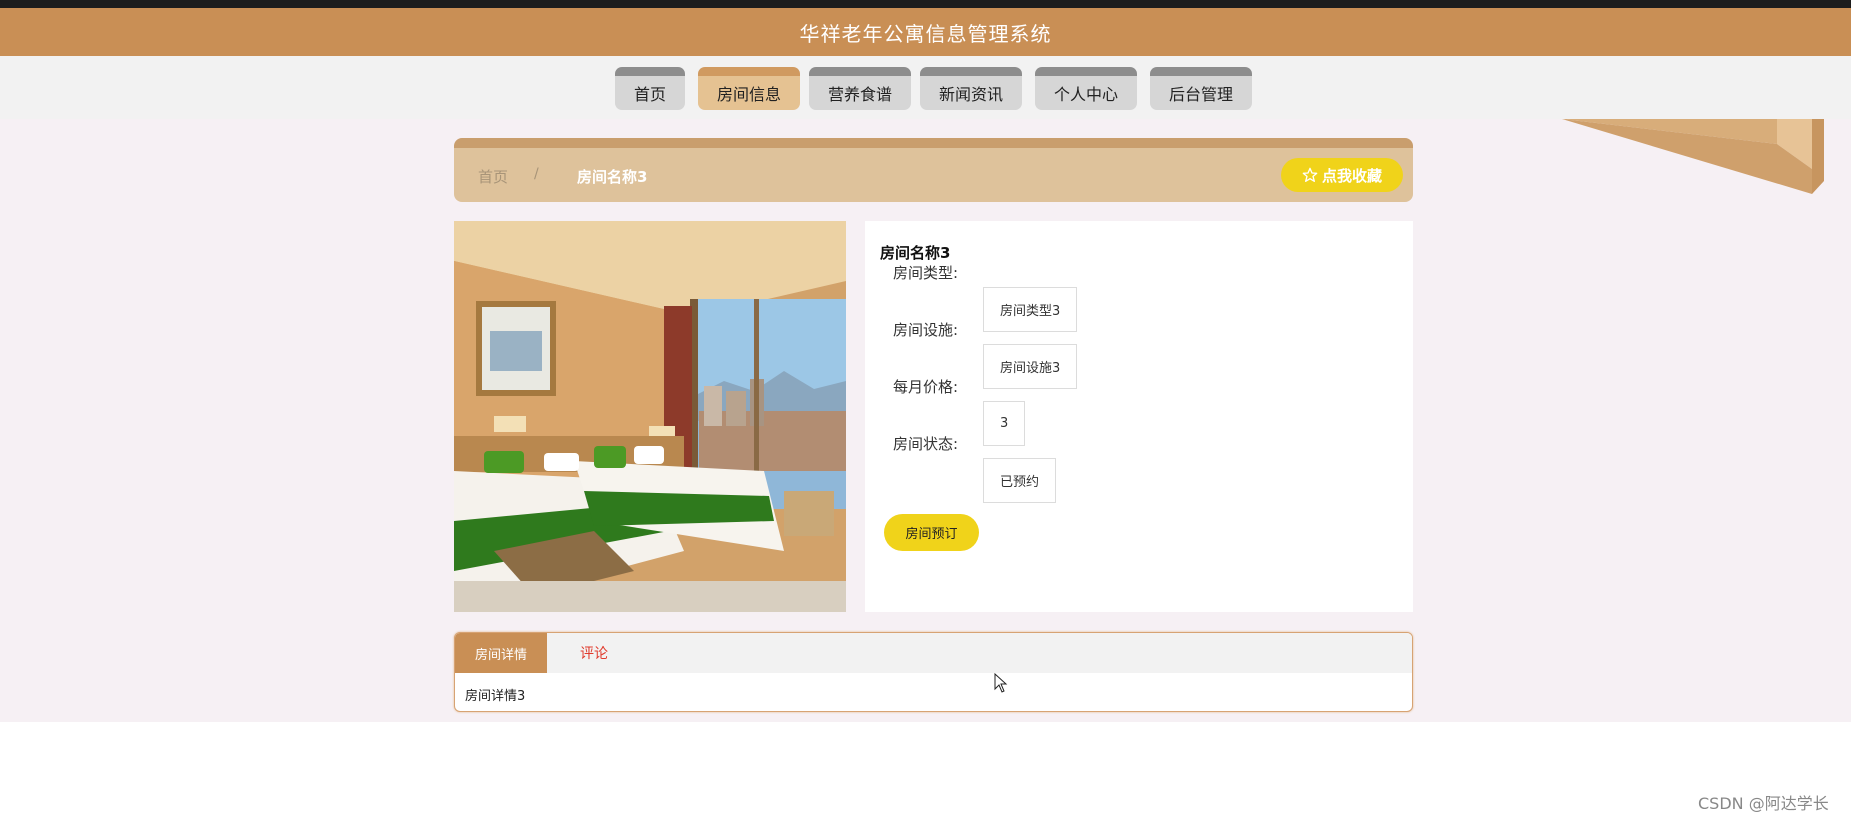 The width and height of the screenshot is (1851, 819). What do you see at coordinates (650, 88) in the screenshot?
I see `nav-item-home: 首页` at bounding box center [650, 88].